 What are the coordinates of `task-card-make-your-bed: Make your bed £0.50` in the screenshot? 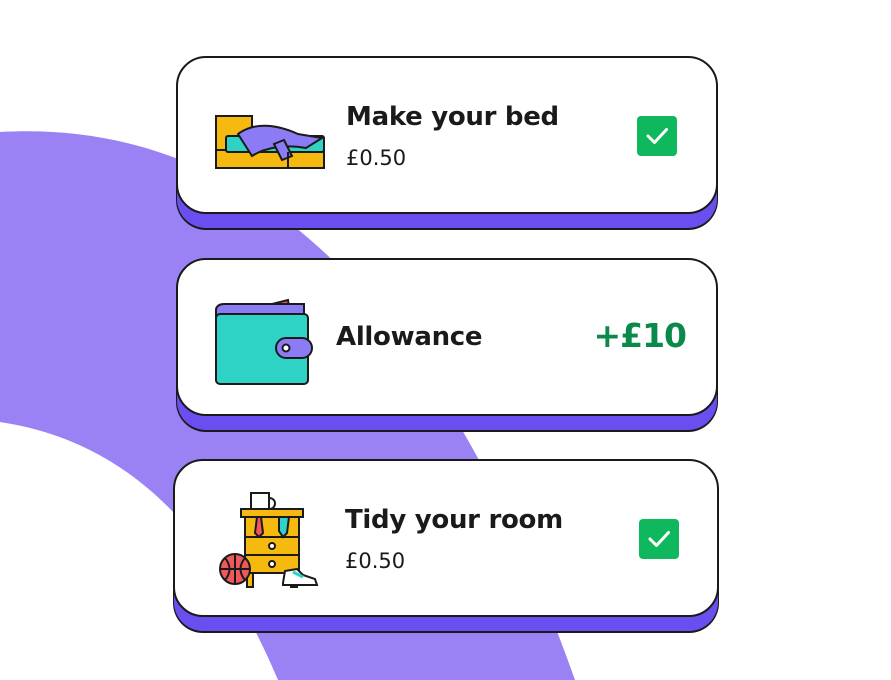 It's located at (447, 135).